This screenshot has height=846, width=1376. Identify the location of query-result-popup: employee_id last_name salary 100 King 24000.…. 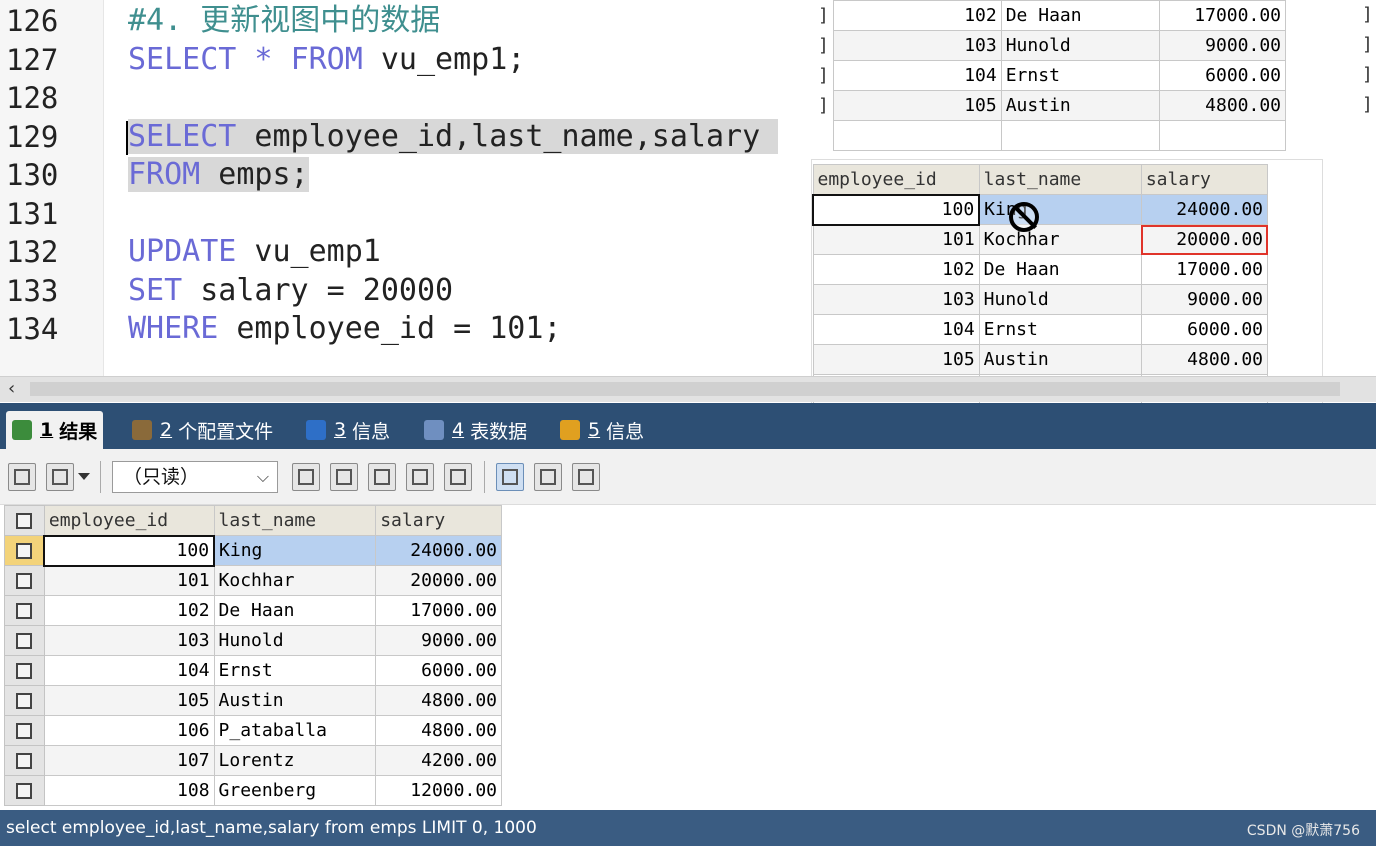
(1066, 283).